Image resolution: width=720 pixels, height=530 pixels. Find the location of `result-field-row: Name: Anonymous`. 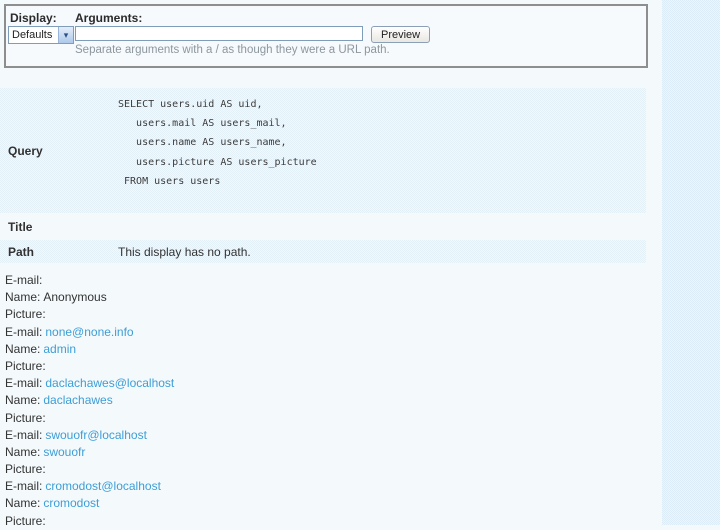

result-field-row: Name: Anonymous is located at coordinates (330, 297).